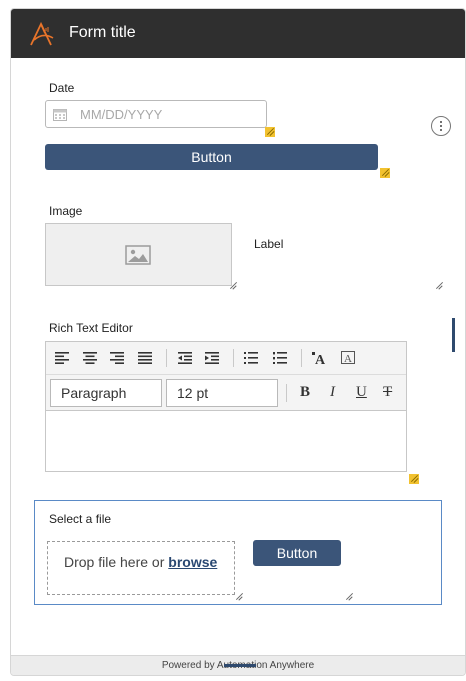 This screenshot has height=681, width=466. I want to click on rich-text-label: Rich Text Editor, so click(91, 328).